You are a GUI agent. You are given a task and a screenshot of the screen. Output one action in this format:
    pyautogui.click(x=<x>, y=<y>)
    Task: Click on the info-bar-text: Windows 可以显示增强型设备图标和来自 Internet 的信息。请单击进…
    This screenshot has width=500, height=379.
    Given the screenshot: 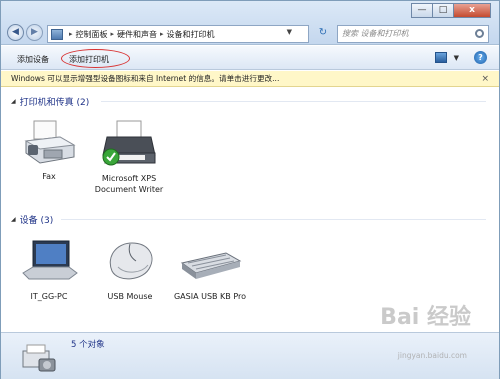 What is the action you would take?
    pyautogui.click(x=145, y=78)
    